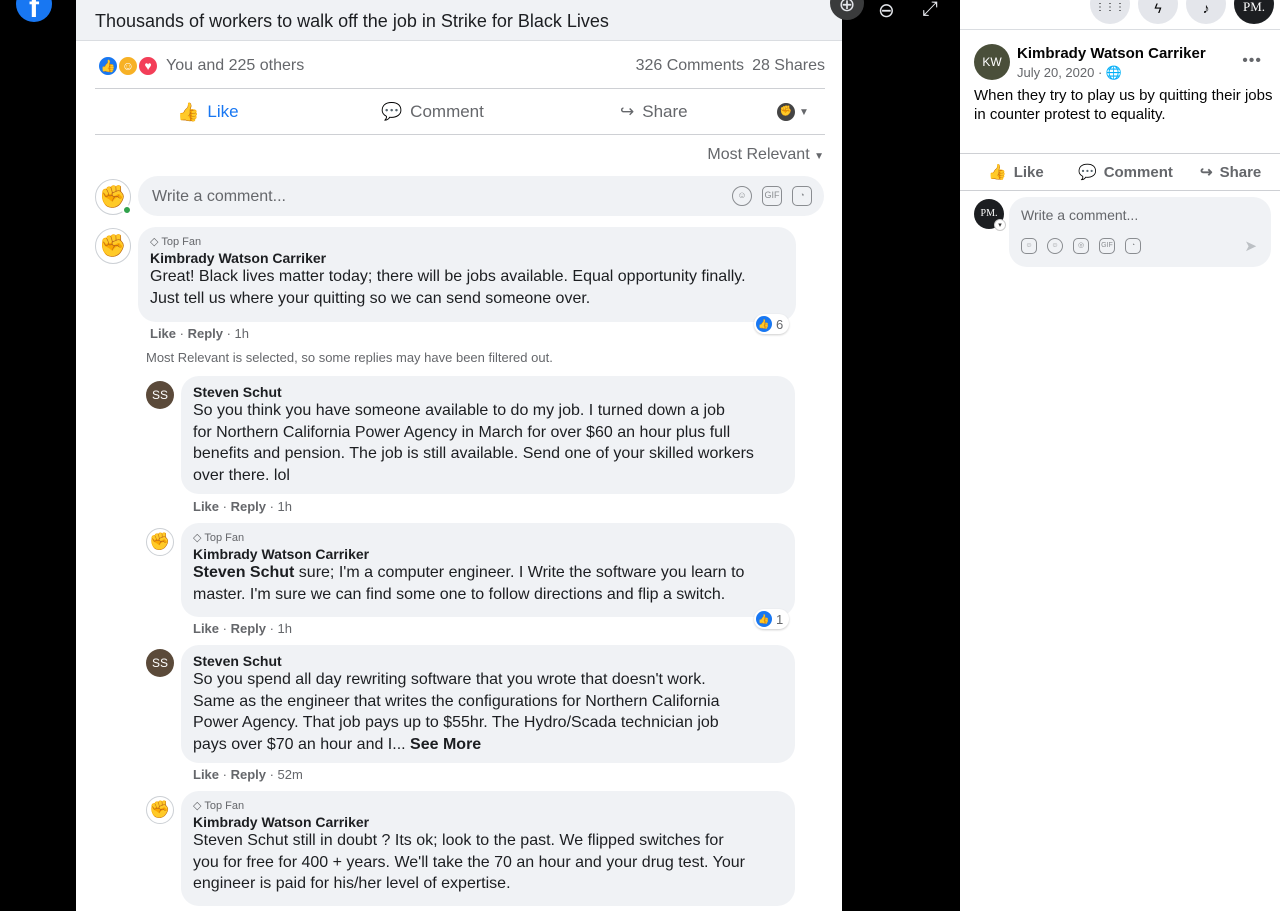 Image resolution: width=1280 pixels, height=911 pixels. Describe the element at coordinates (788, 65) in the screenshot. I see `shares-count: 28 Shares` at that location.